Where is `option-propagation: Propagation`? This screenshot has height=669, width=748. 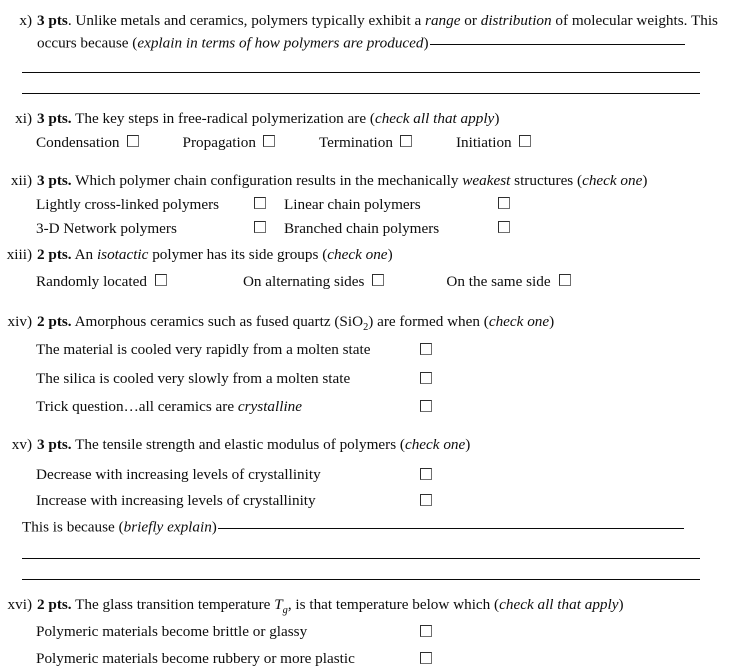
option-propagation: Propagation is located at coordinates (229, 143).